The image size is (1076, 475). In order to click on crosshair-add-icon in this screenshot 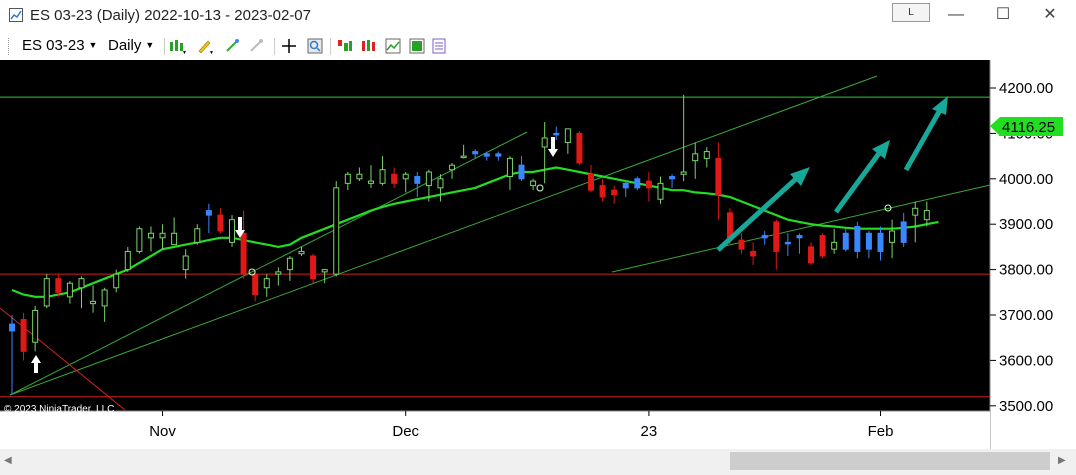, I will do `click(233, 46)`.